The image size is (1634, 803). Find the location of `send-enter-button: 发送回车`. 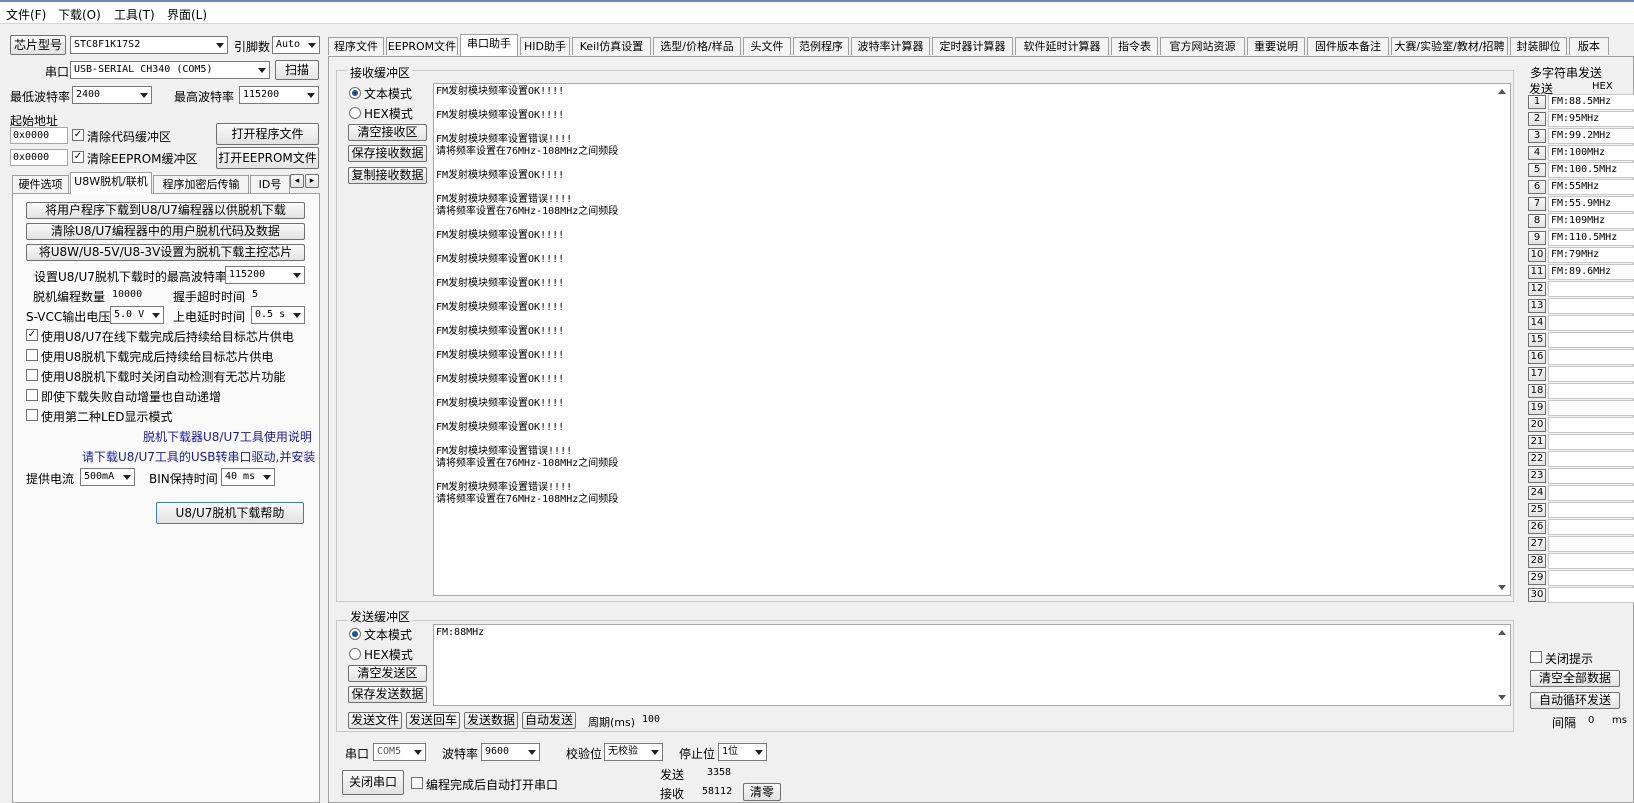

send-enter-button: 发送回车 is located at coordinates (433, 720).